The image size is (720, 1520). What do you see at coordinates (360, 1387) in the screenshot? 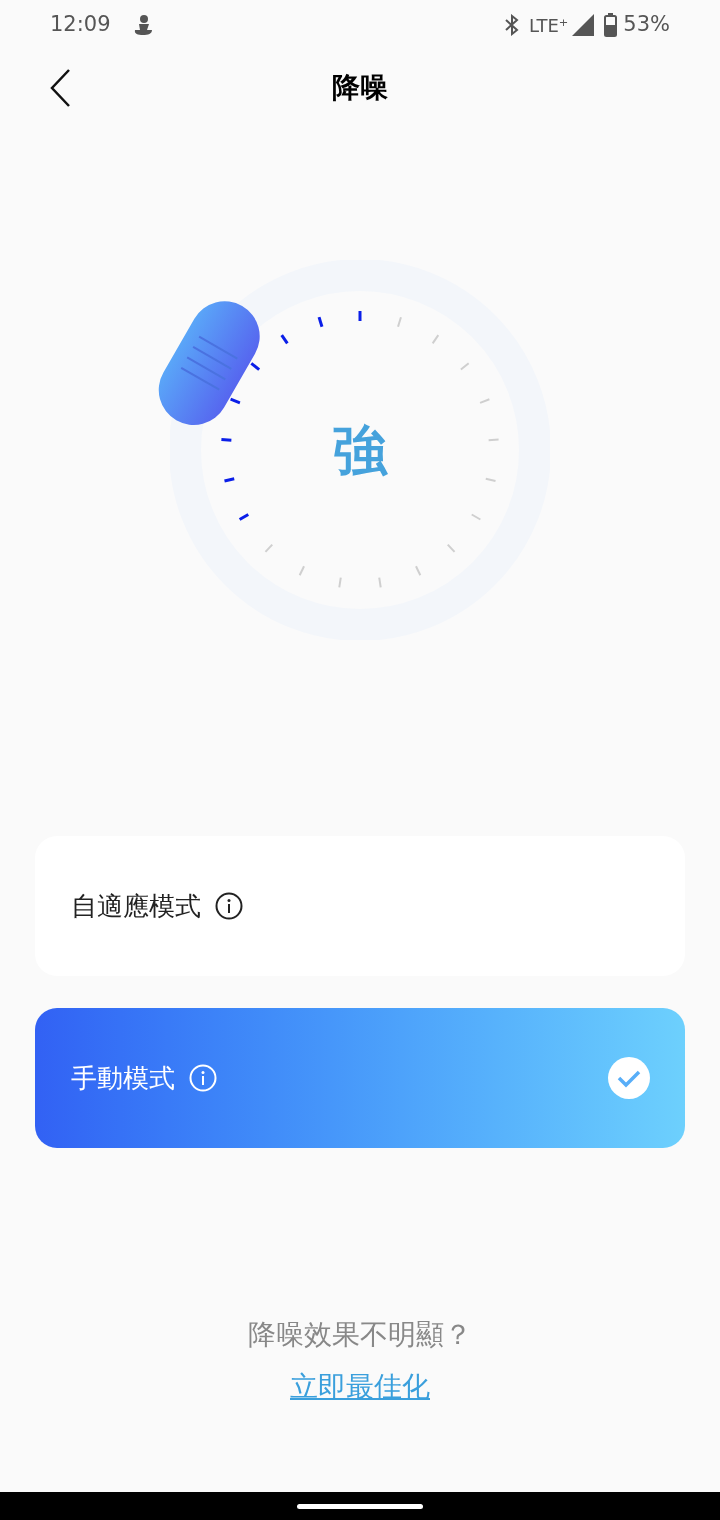
I see `optimize-link: 立即最佳化` at bounding box center [360, 1387].